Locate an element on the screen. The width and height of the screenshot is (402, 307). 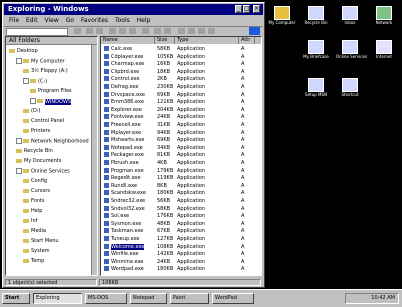
column-size: Size is located at coordinates (165, 40).